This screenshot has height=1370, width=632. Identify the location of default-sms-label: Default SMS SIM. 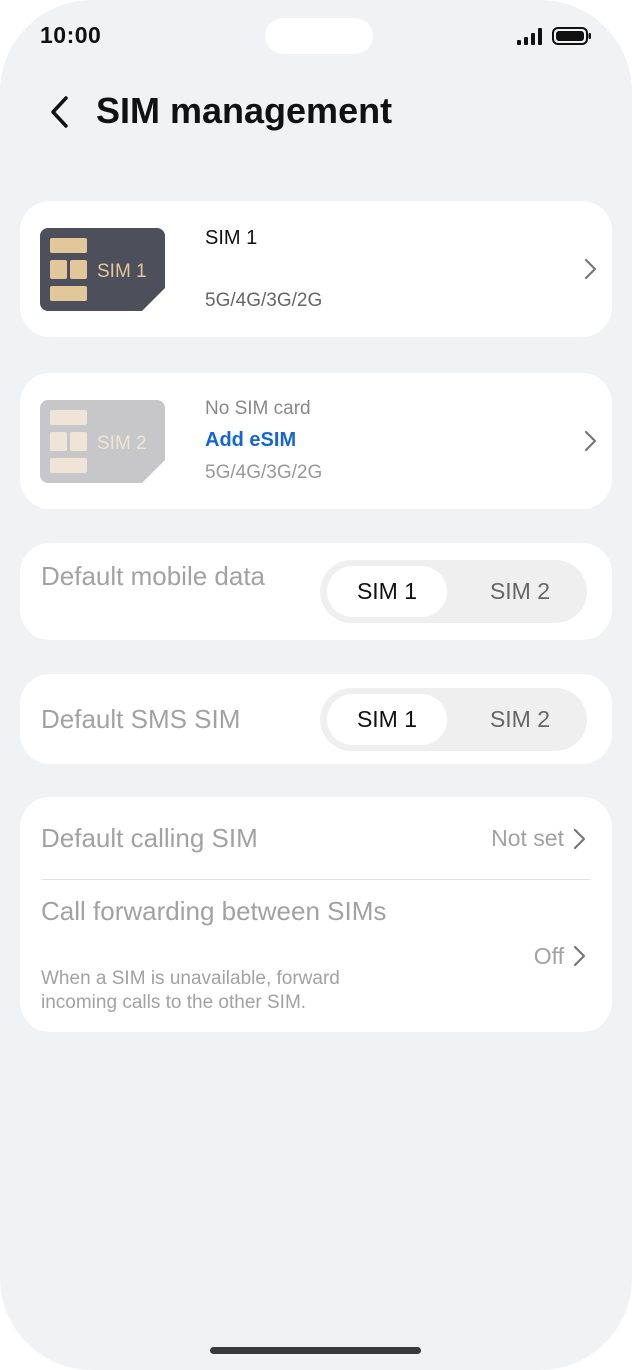
(141, 719).